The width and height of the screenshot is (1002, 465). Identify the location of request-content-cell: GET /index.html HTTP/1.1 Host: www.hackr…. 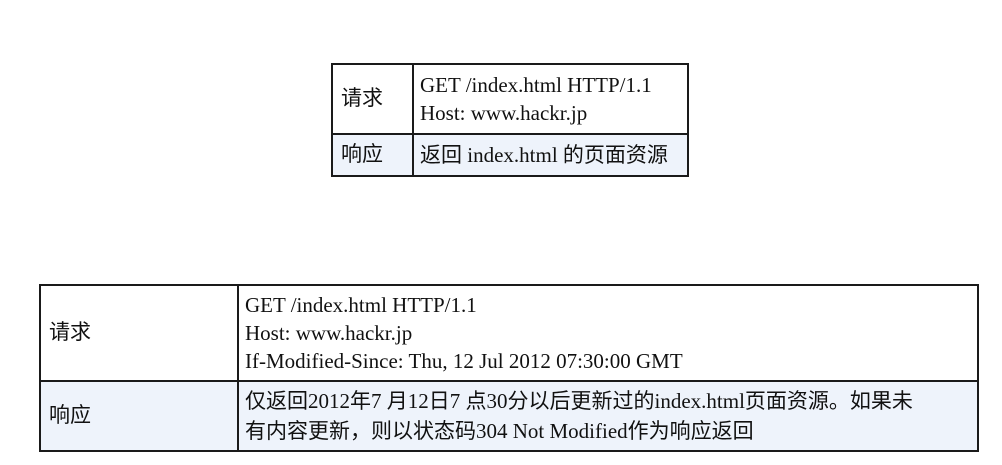
(550, 99).